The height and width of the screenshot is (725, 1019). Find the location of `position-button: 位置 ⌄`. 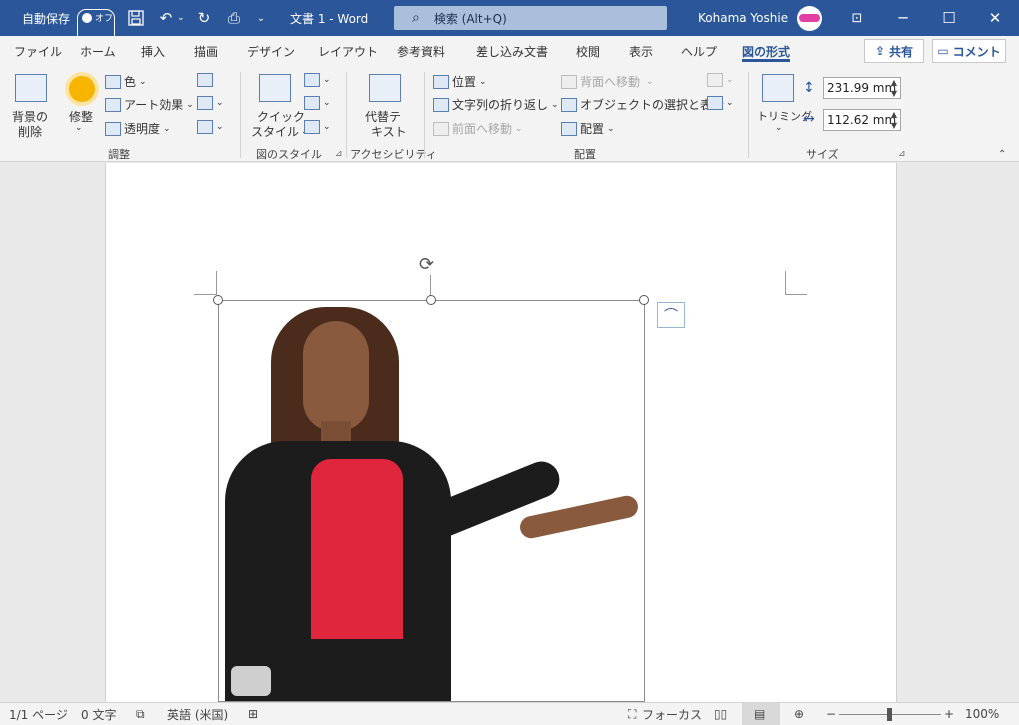

position-button: 位置 ⌄ is located at coordinates (460, 81).